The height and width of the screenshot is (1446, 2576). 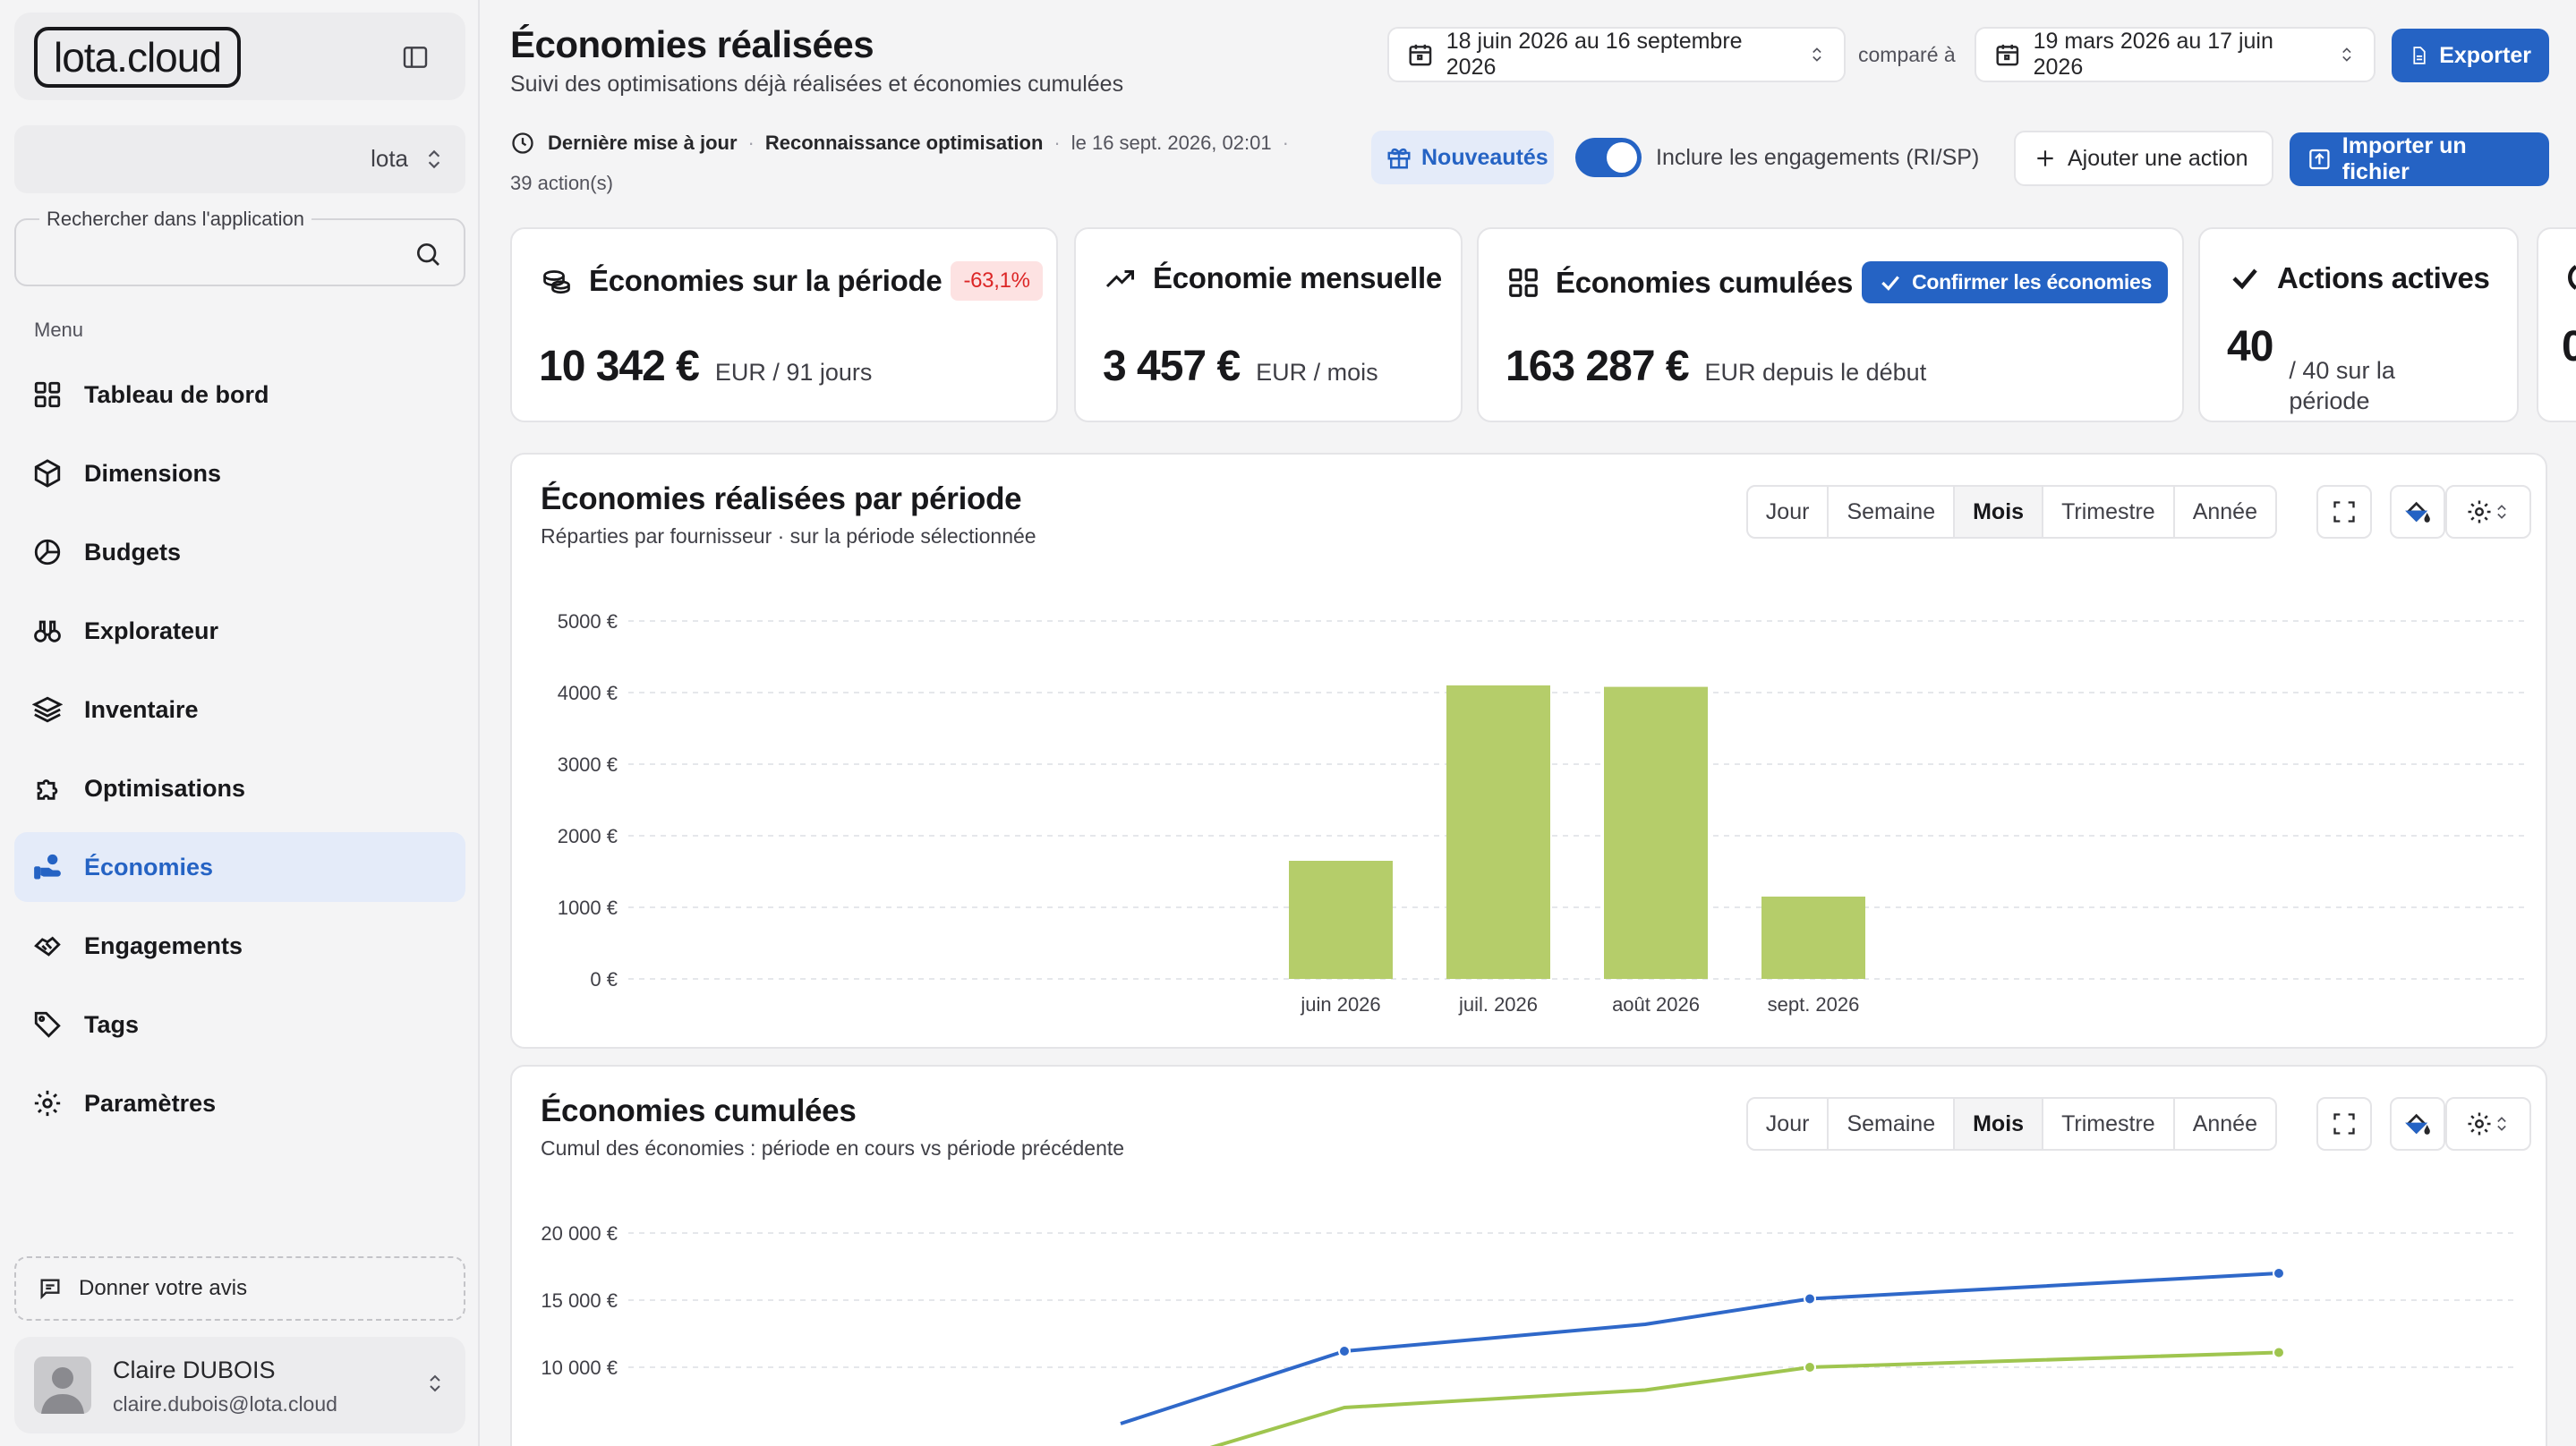 I want to click on sidebar-item-explorer: Explorateur, so click(x=239, y=631).